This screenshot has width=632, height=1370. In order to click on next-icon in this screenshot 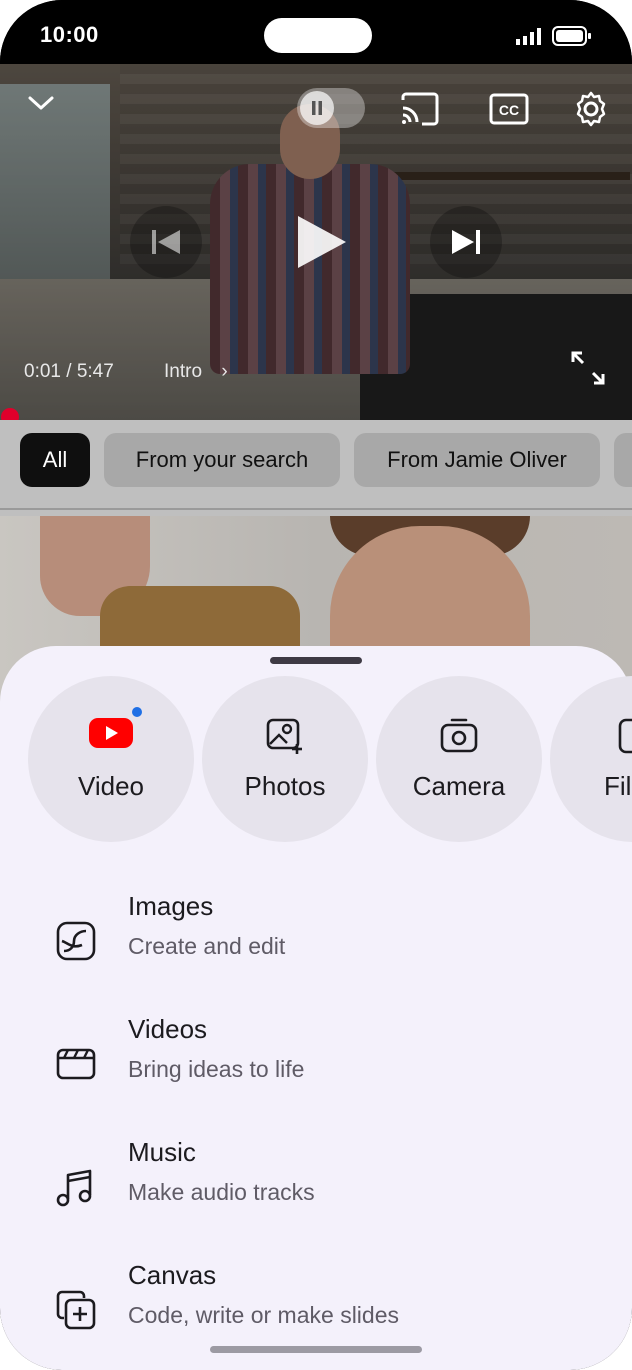, I will do `click(466, 242)`.